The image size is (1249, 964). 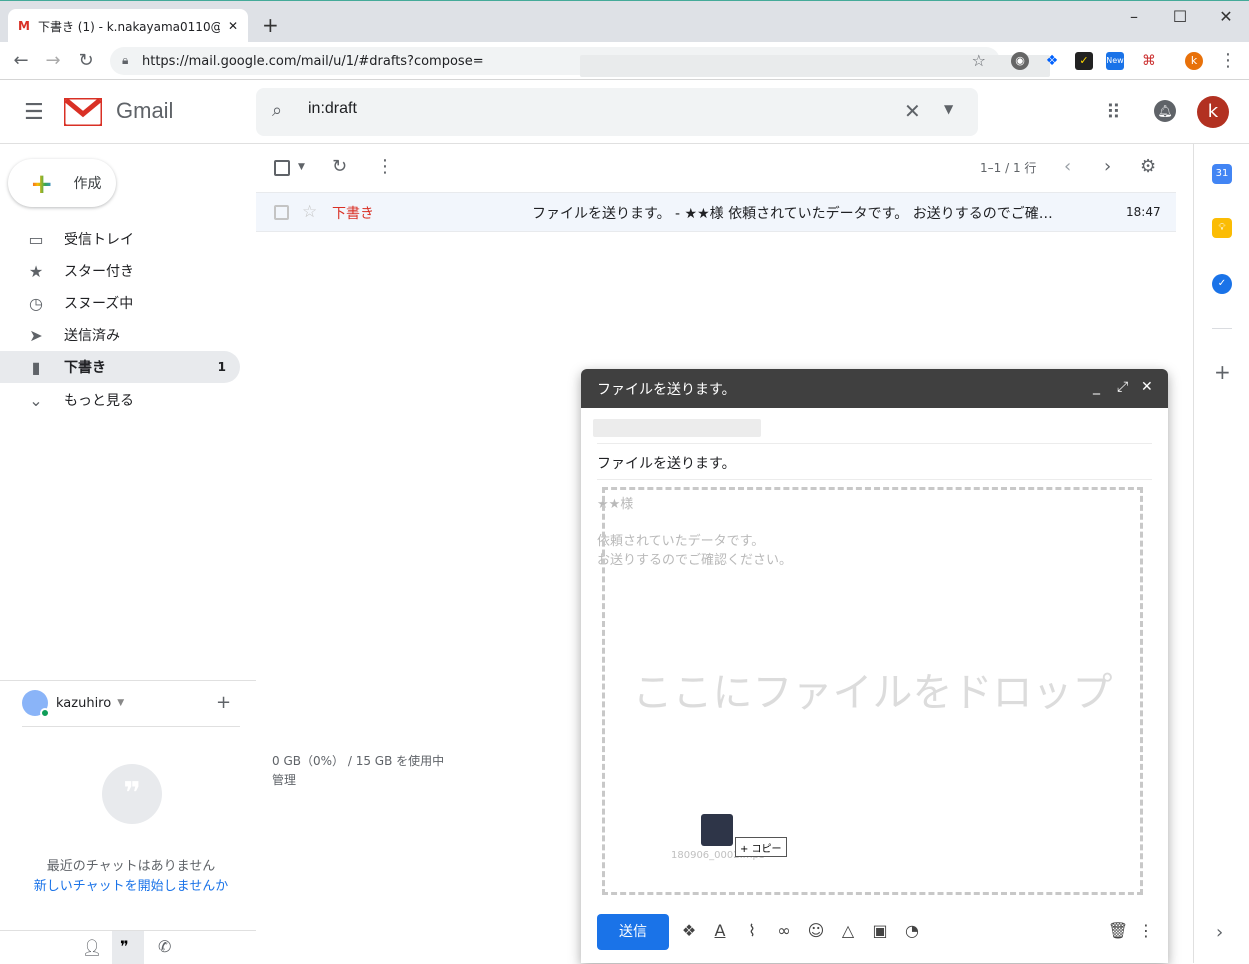 What do you see at coordinates (1096, 387) in the screenshot?
I see `minimize-icon: _` at bounding box center [1096, 387].